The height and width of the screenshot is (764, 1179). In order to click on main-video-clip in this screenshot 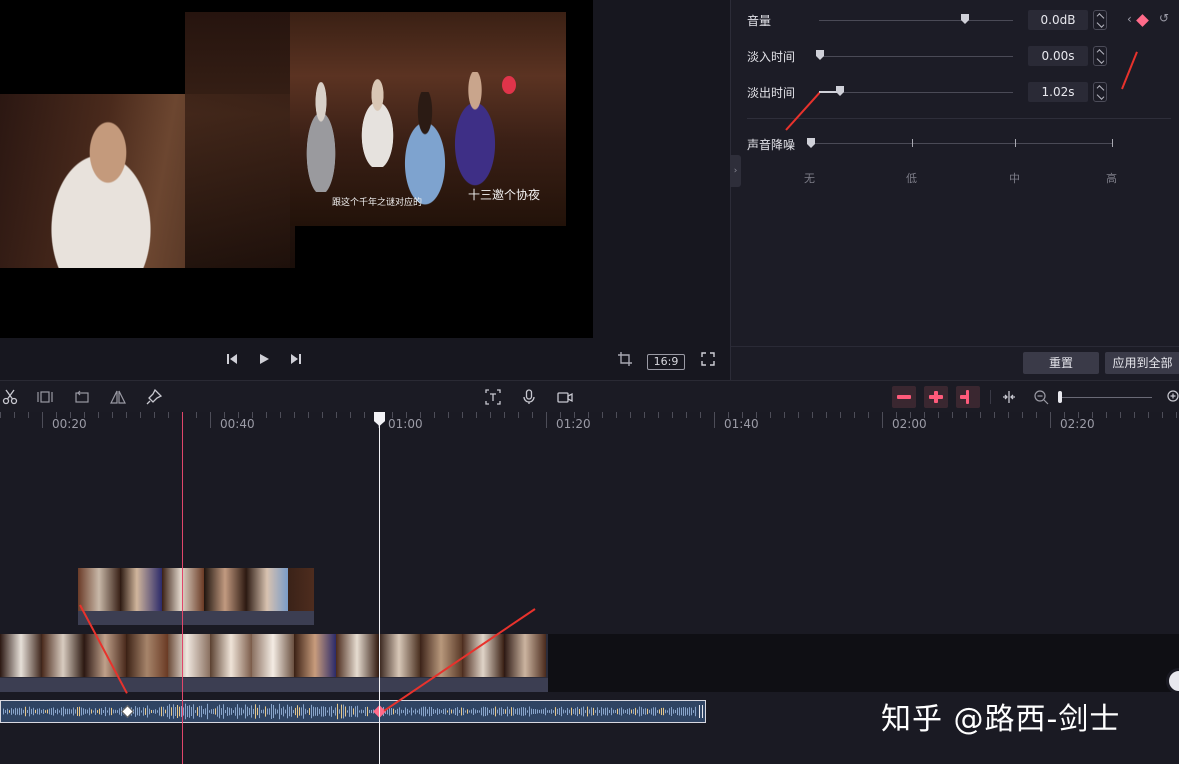, I will do `click(274, 663)`.